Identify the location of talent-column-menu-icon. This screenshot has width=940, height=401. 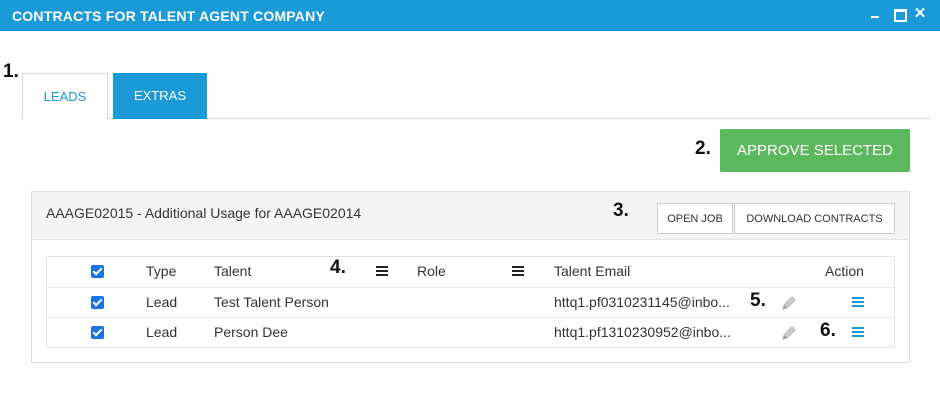
(382, 271).